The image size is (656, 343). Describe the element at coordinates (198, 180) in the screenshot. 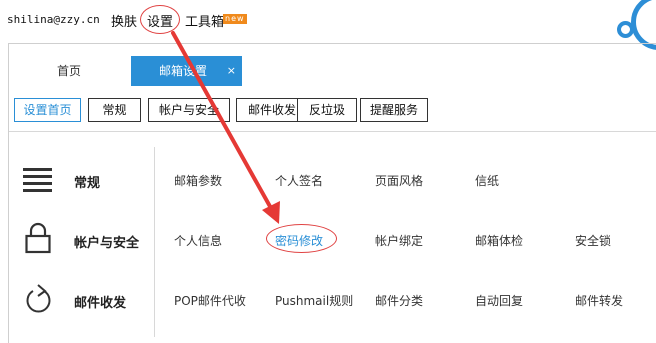

I see `item-mailbox-params: 邮箱参数` at that location.